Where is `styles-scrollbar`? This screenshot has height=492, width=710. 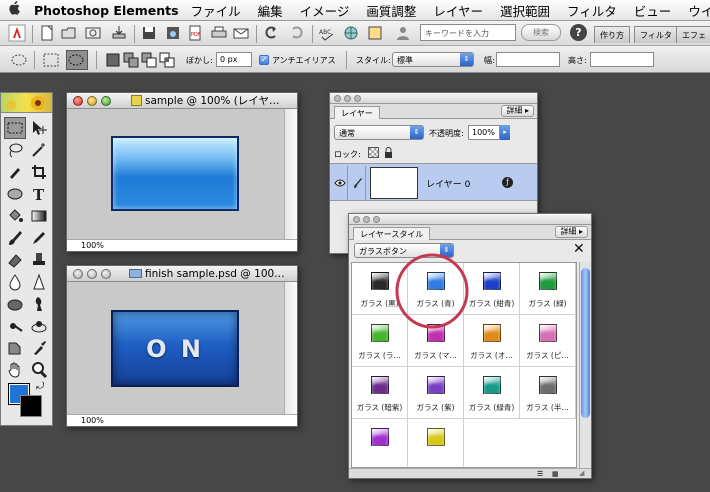
styles-scrollbar is located at coordinates (585, 365).